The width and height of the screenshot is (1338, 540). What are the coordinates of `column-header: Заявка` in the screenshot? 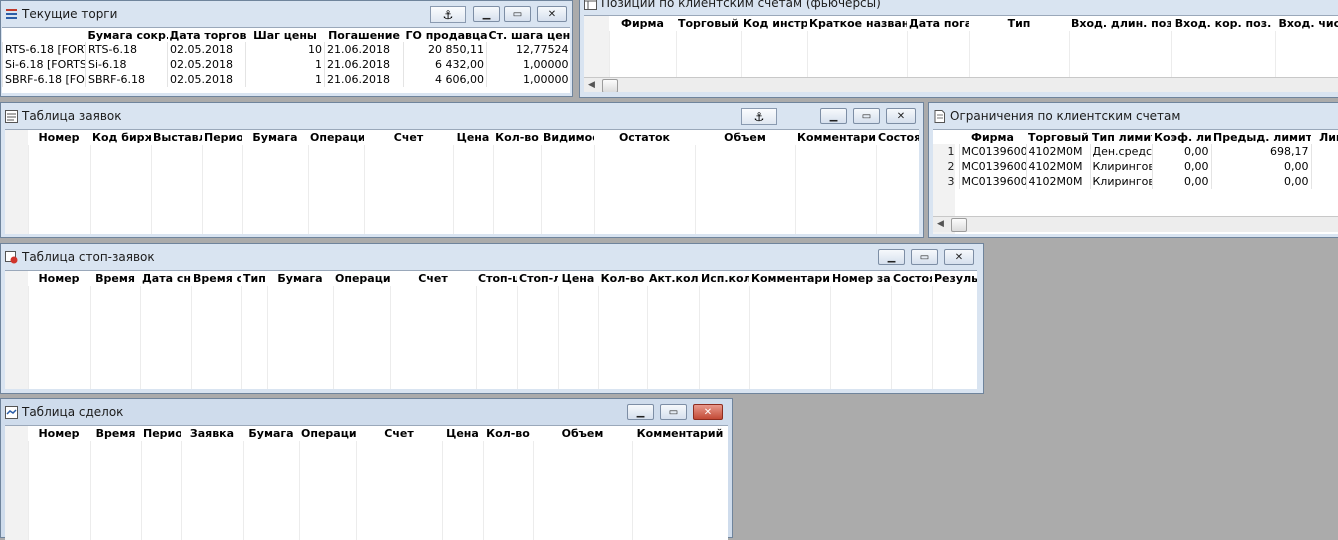 It's located at (212, 433).